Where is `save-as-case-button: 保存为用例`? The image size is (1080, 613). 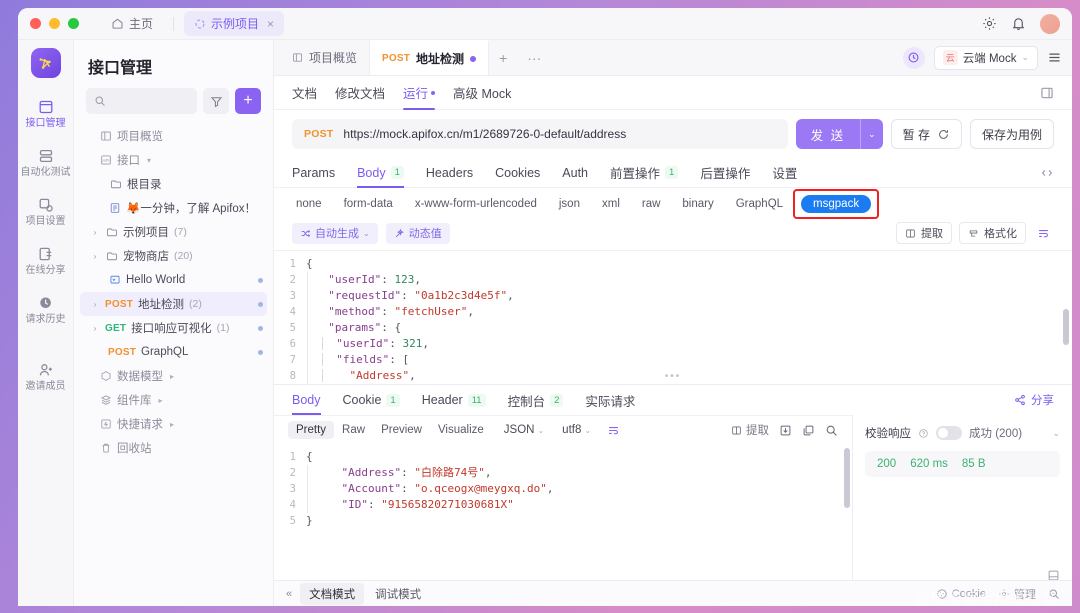 save-as-case-button: 保存为用例 is located at coordinates (1011, 134).